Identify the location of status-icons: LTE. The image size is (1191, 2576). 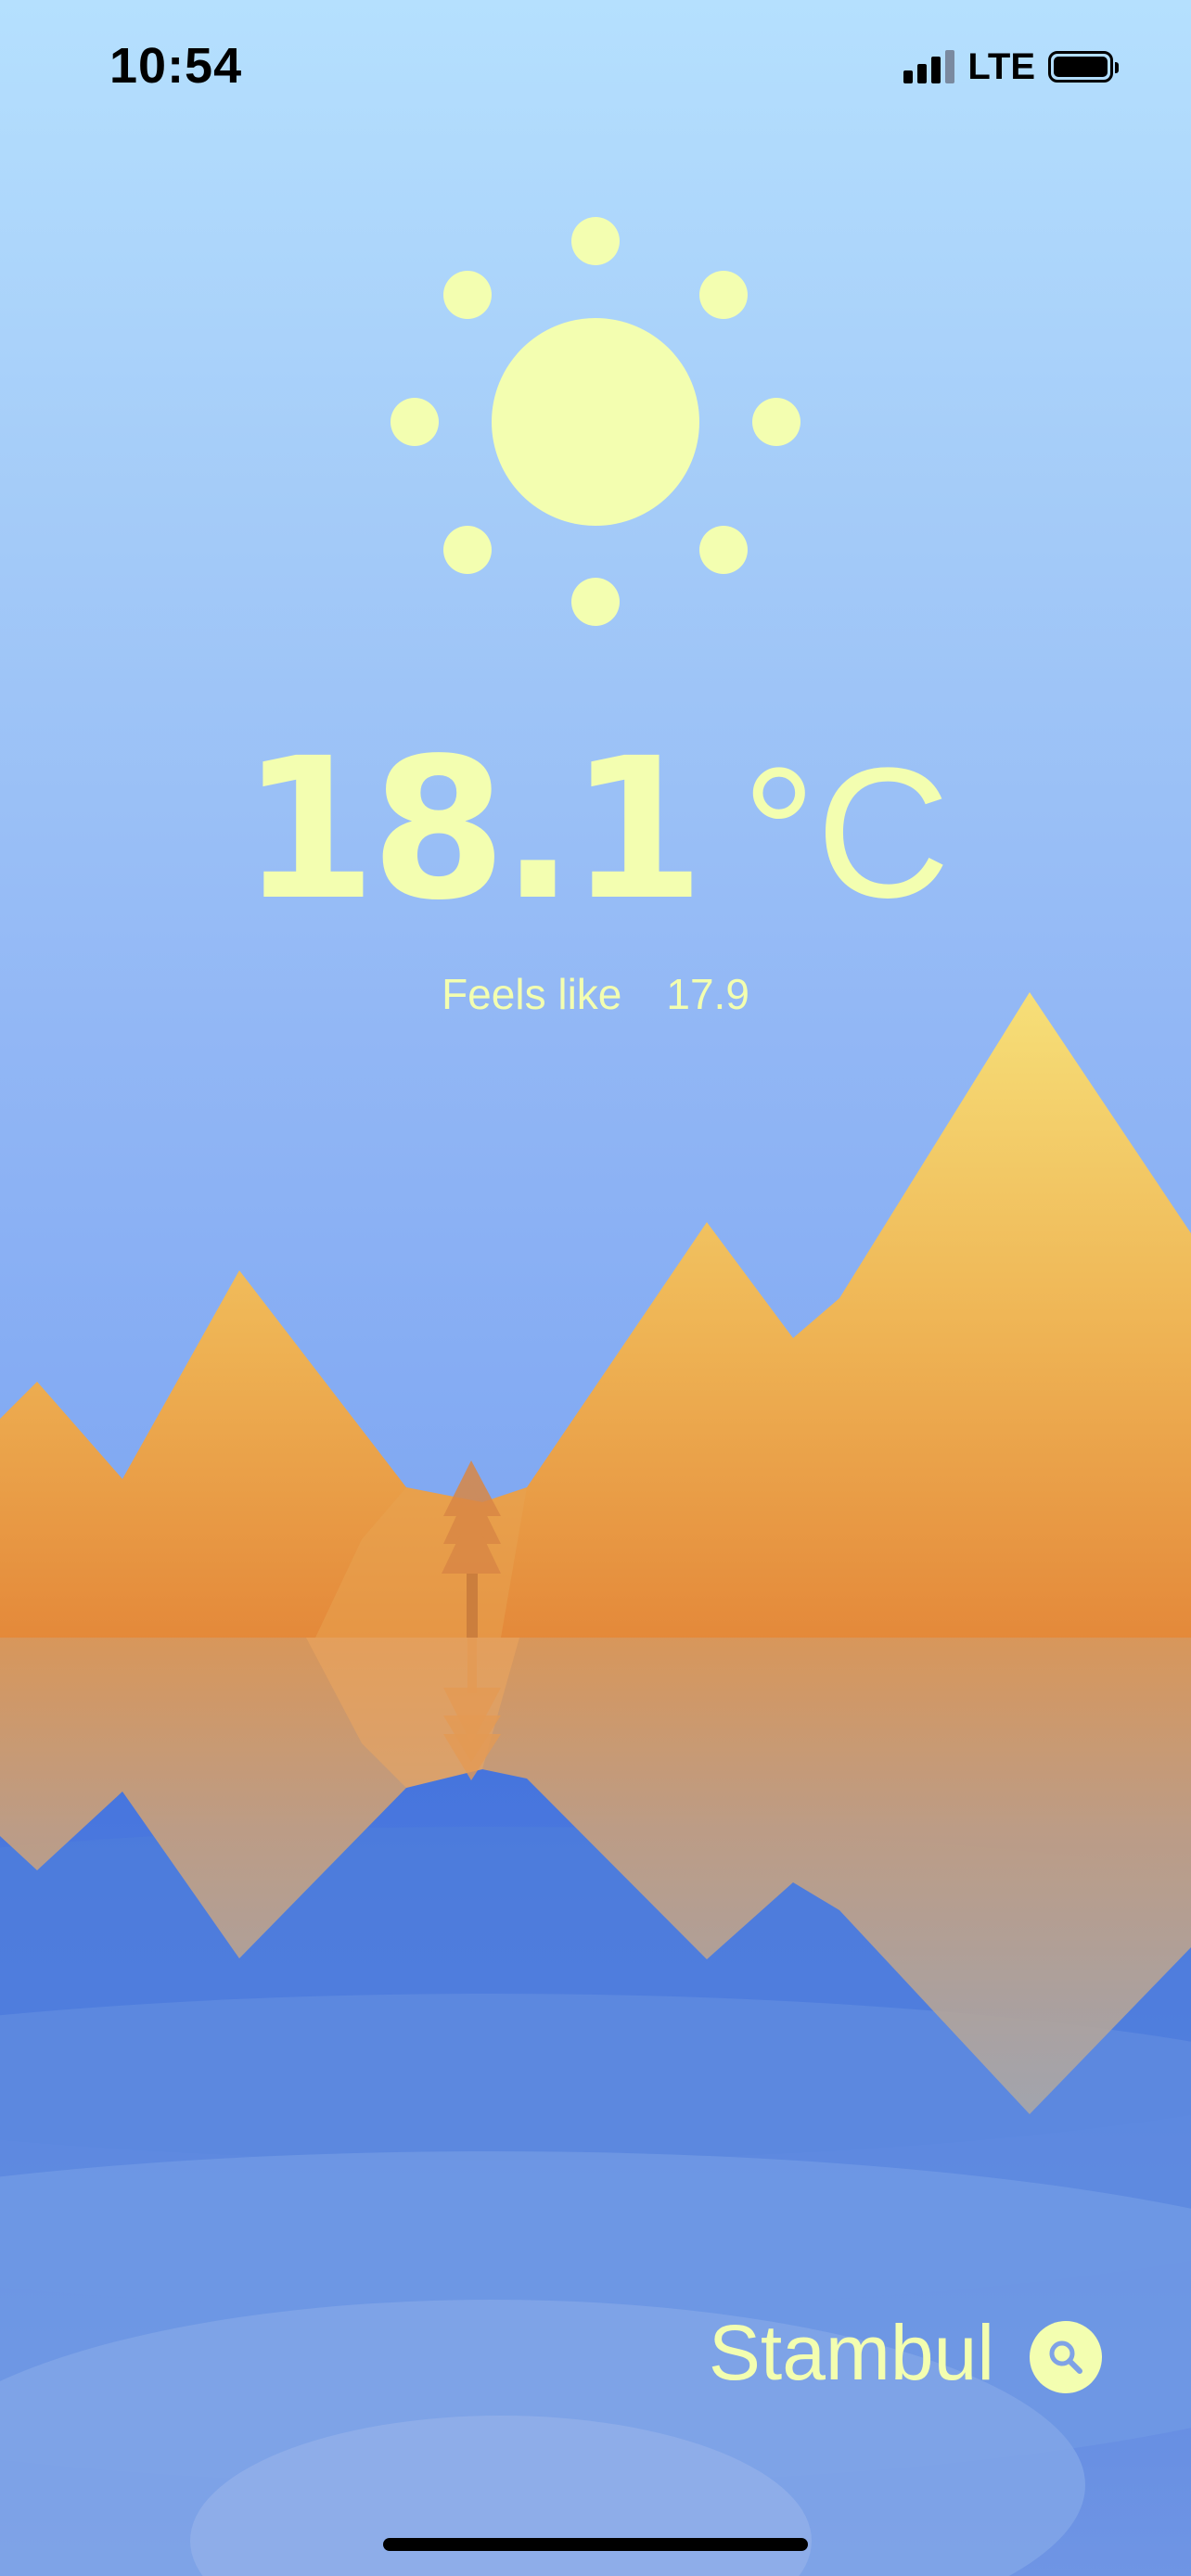
(1011, 66).